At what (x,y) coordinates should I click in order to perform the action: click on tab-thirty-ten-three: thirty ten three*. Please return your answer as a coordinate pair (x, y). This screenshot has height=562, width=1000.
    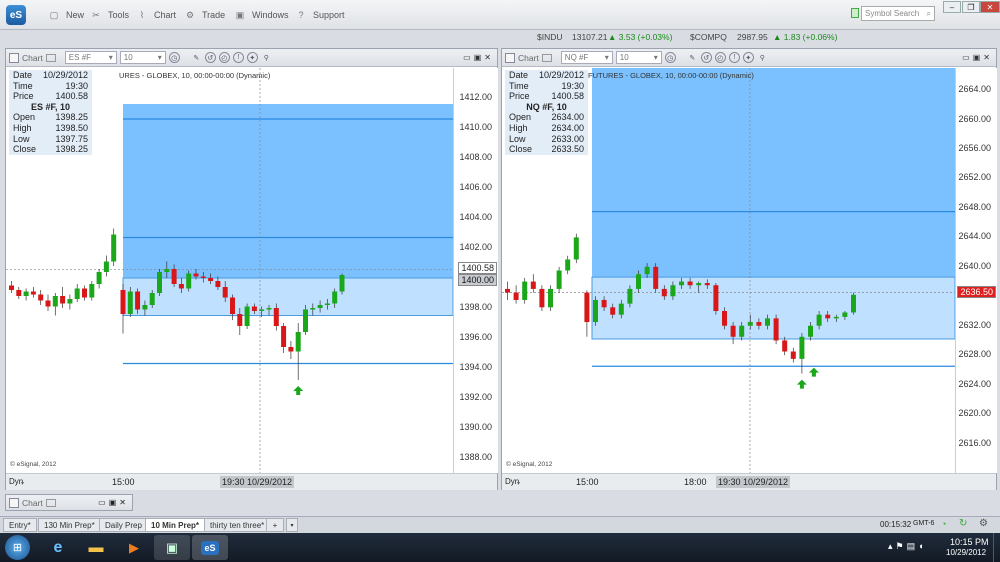
    Looking at the image, I should click on (237, 525).